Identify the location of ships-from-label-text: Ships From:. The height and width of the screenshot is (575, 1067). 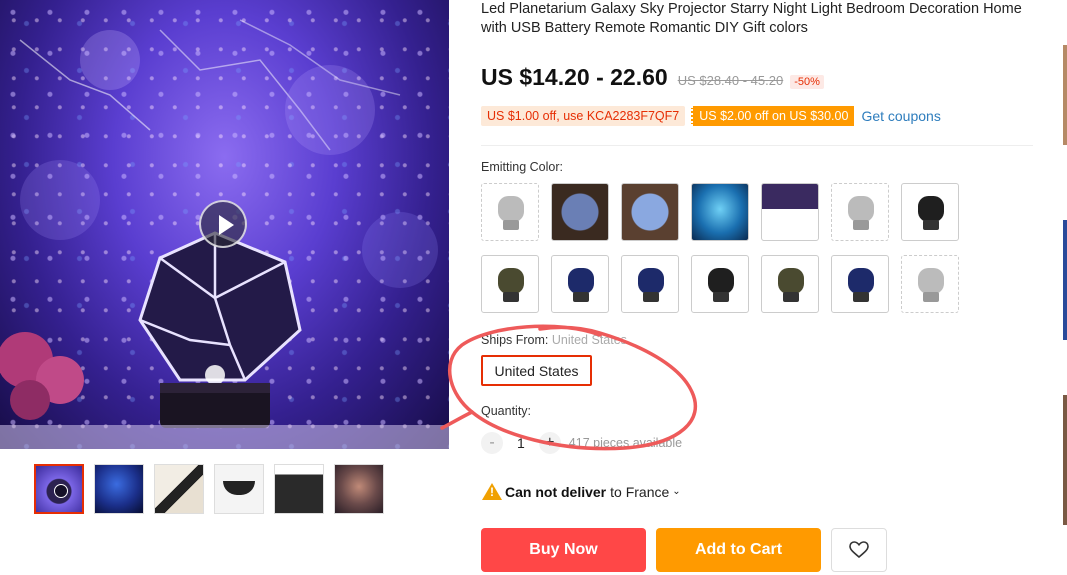
(515, 340).